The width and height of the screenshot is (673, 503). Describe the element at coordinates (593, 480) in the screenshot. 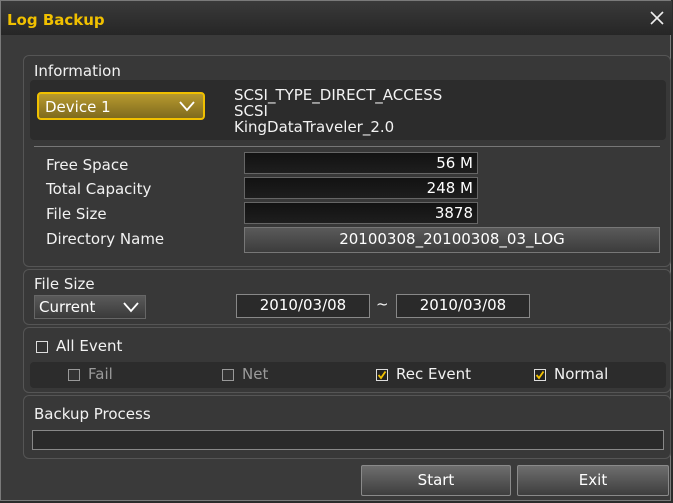

I see `exit-button: Exit` at that location.